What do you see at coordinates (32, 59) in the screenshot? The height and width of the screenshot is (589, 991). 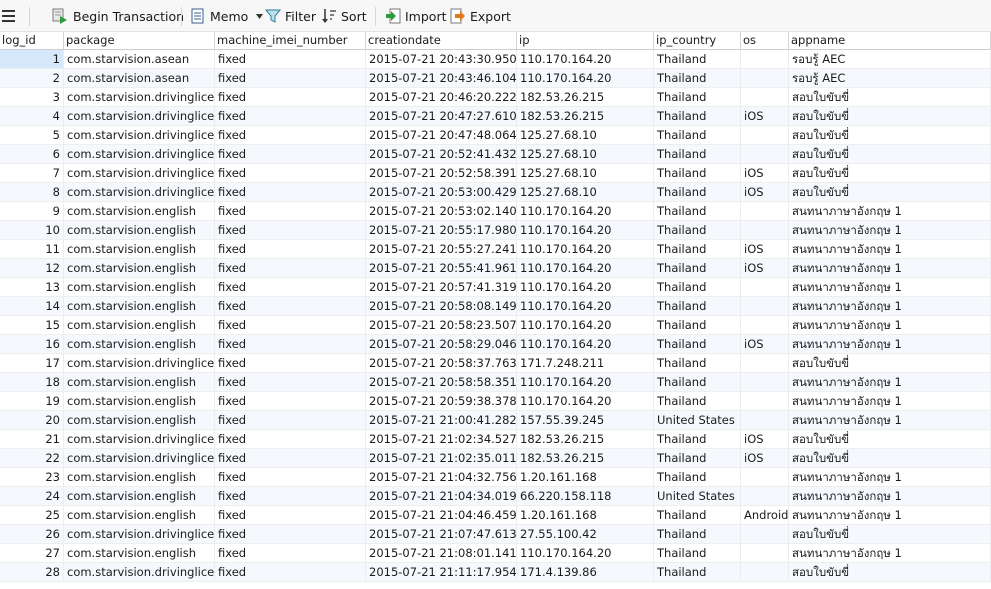 I see `table-cell-log-id: 1` at bounding box center [32, 59].